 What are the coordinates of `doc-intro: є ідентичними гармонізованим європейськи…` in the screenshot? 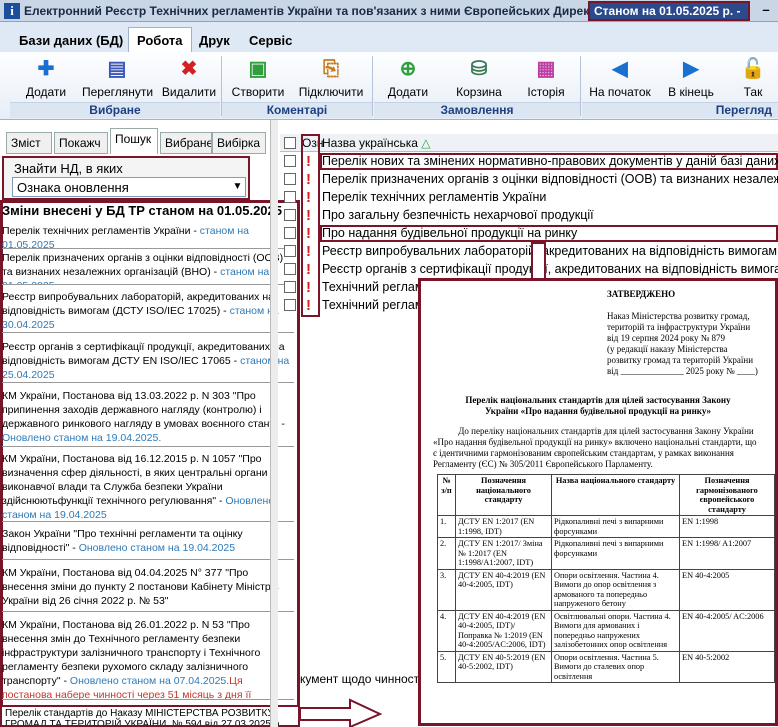 It's located at (583, 453).